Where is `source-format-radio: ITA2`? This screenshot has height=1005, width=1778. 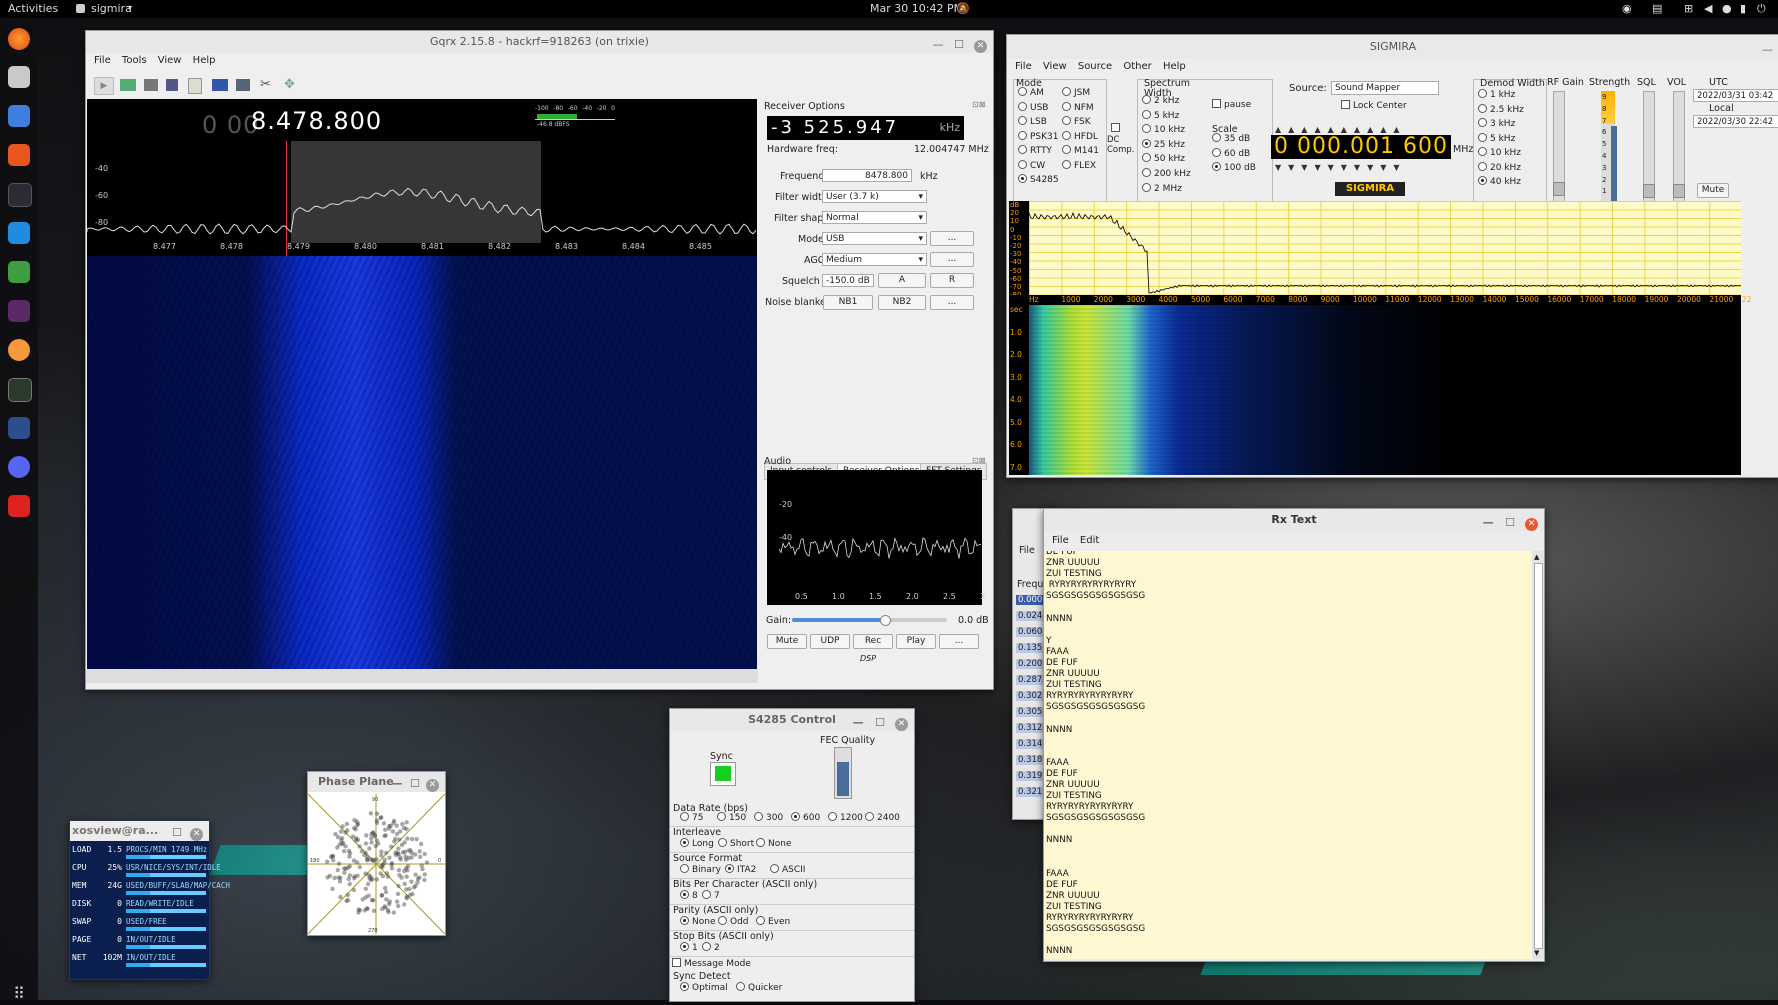 source-format-radio: ITA2 is located at coordinates (740, 869).